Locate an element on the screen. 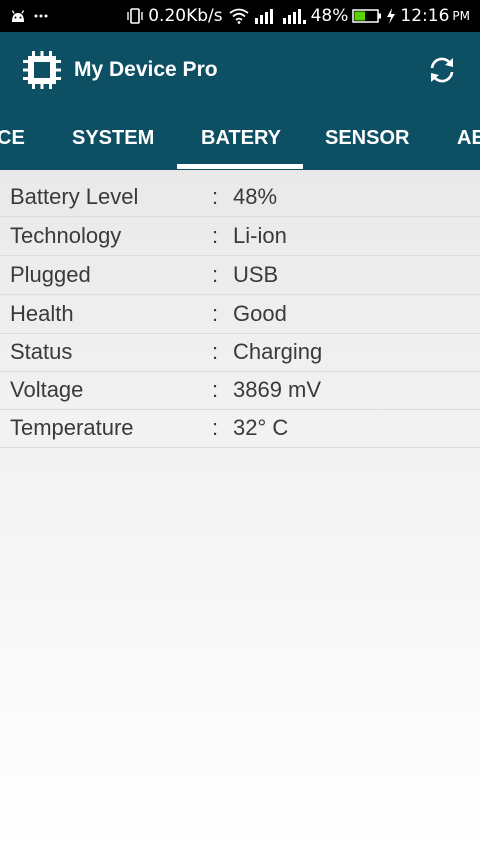  info-value: Li-ion is located at coordinates (260, 235).